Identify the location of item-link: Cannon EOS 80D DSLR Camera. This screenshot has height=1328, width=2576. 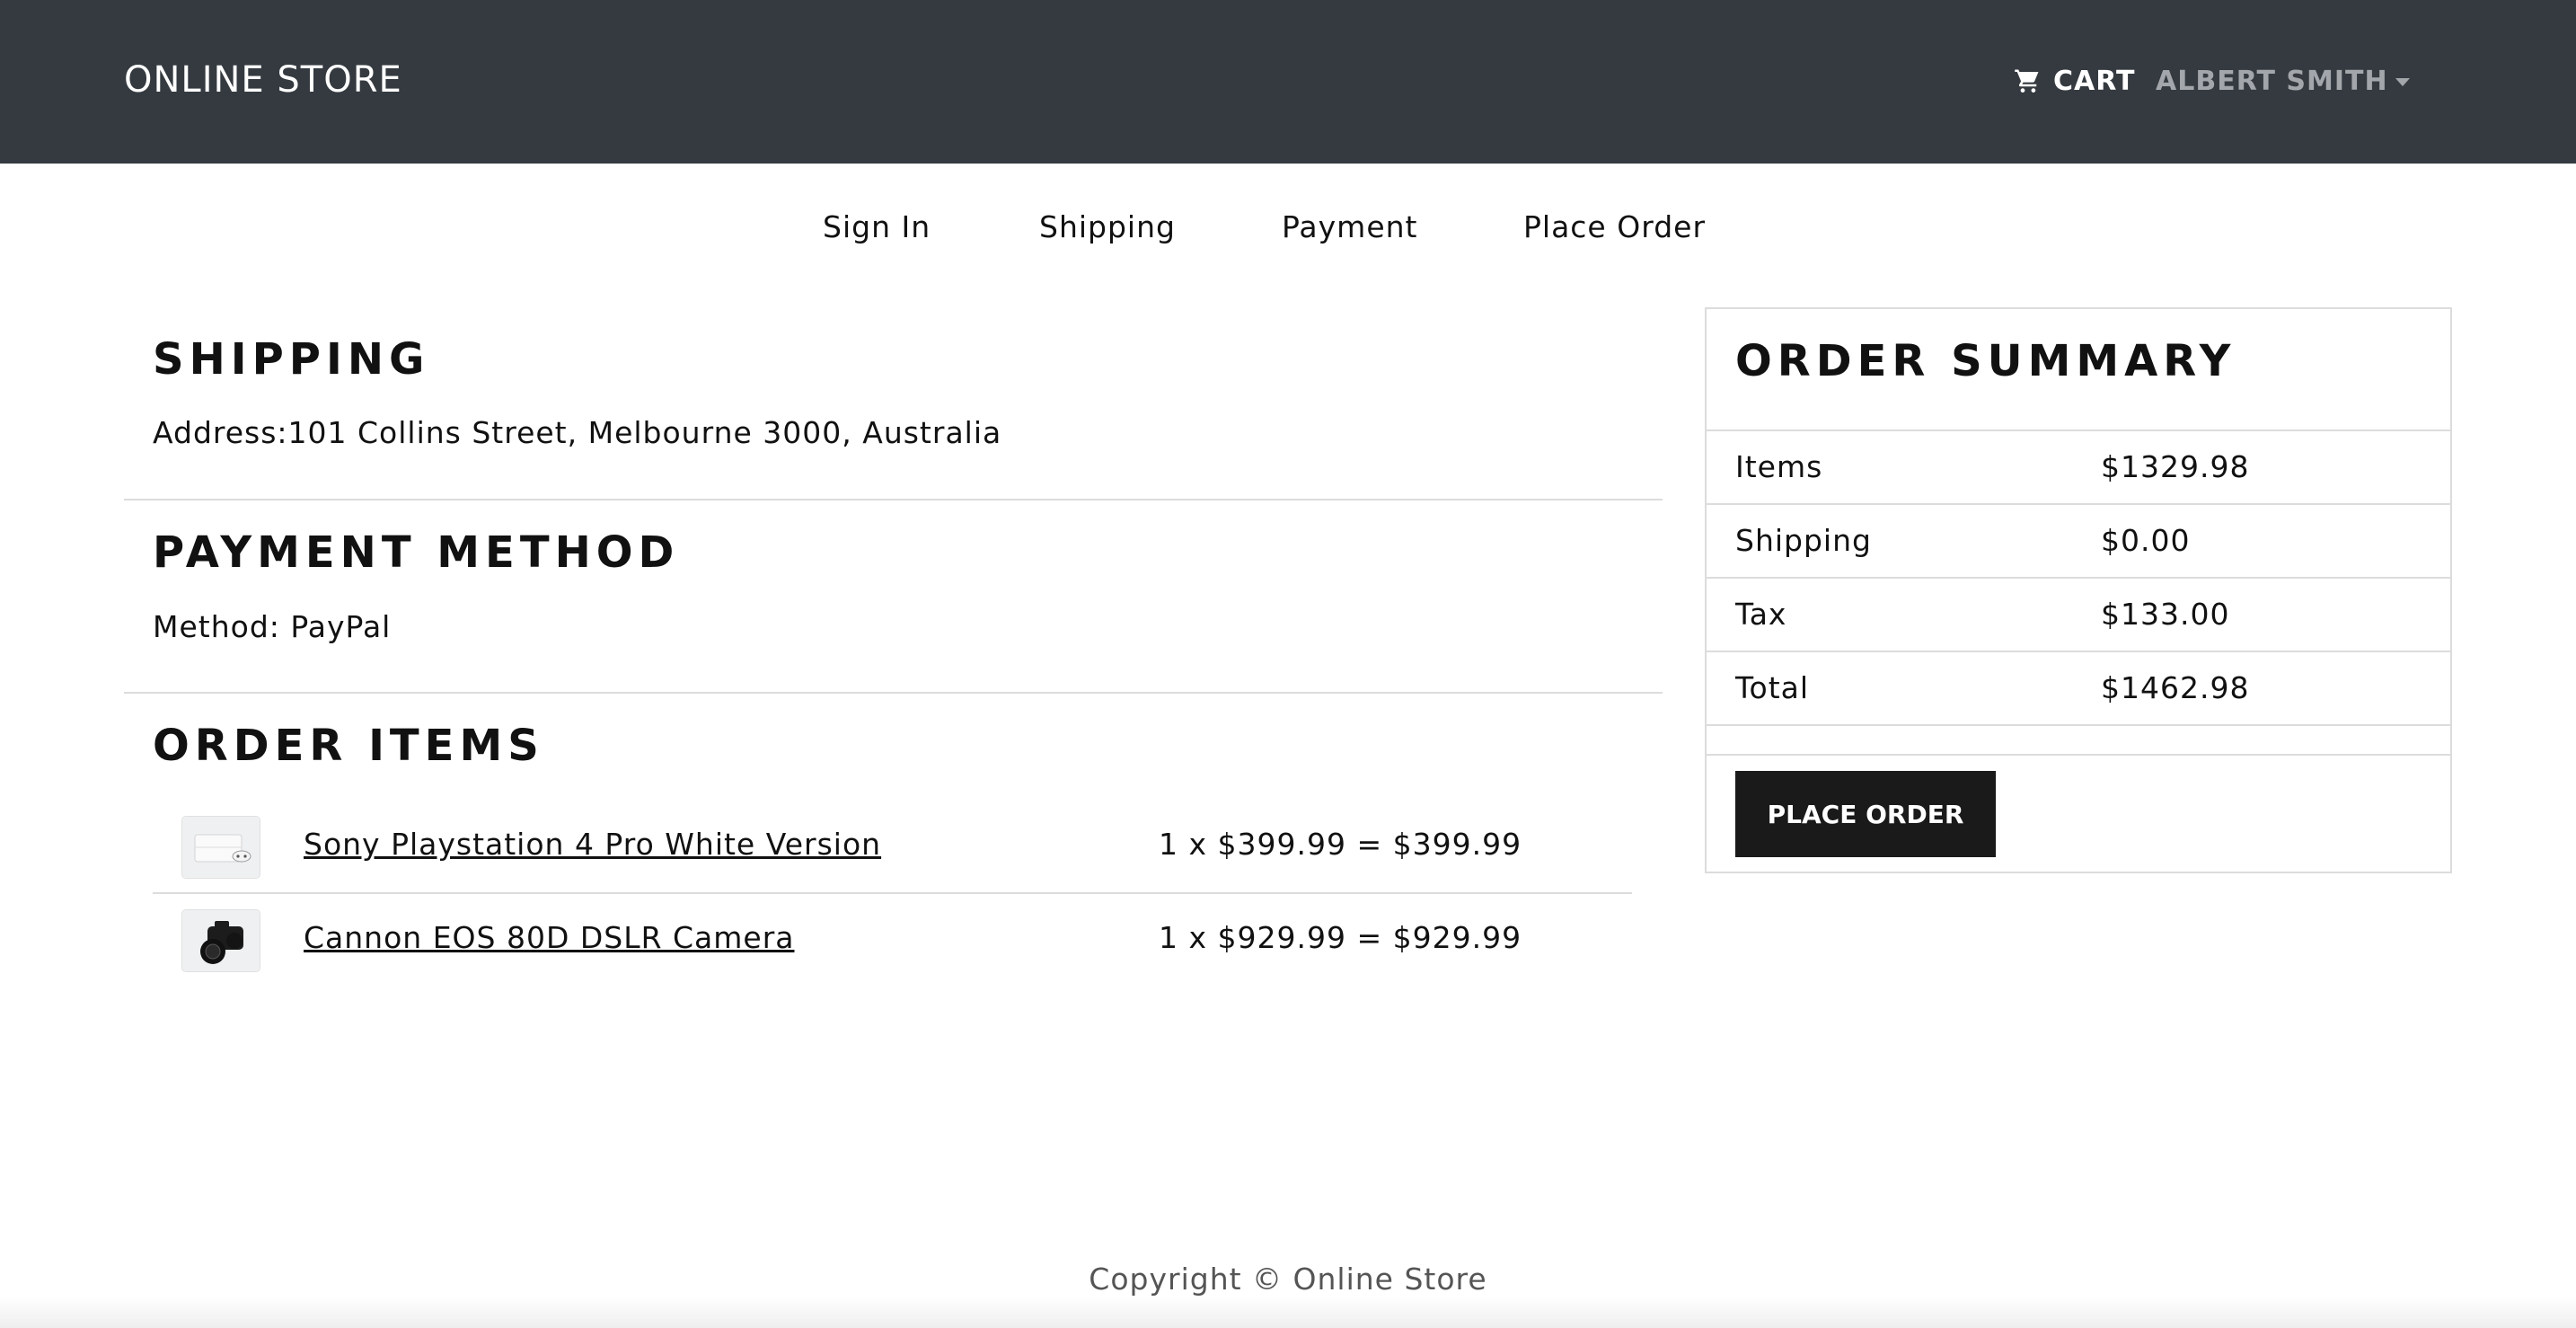
(549, 938).